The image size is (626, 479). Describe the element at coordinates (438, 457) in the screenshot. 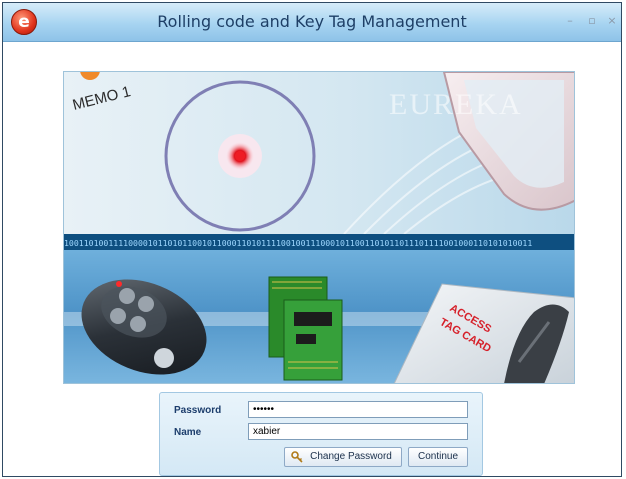

I see `continue-button: Continue` at that location.